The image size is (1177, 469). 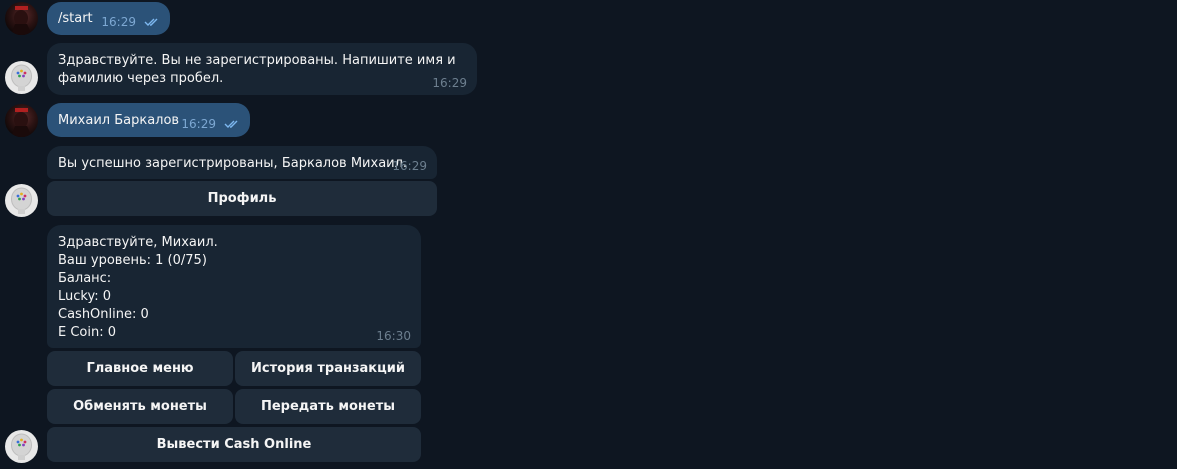 What do you see at coordinates (138, 242) in the screenshot?
I see `message-text-line: Здравствуйте, Михаил.` at bounding box center [138, 242].